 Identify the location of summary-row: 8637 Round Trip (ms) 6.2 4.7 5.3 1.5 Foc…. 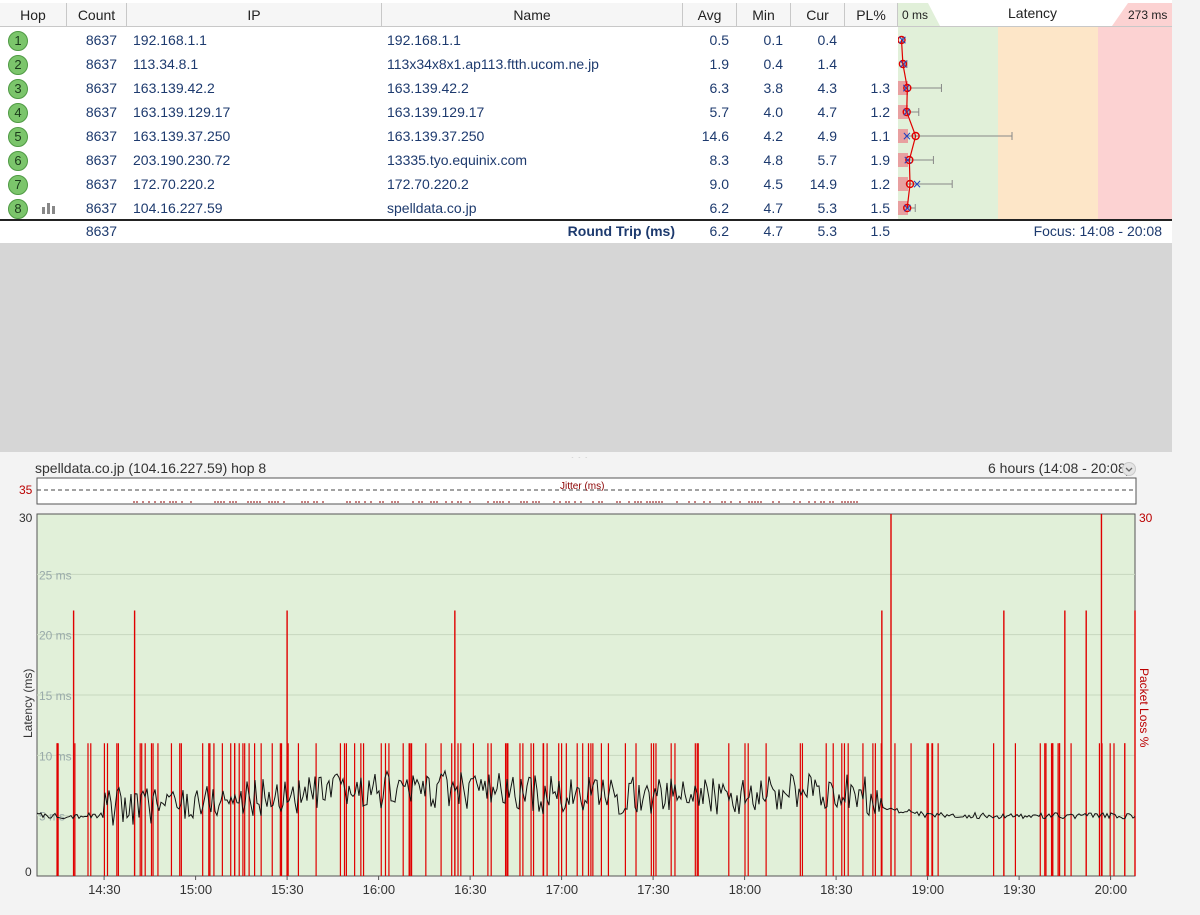
(586, 231).